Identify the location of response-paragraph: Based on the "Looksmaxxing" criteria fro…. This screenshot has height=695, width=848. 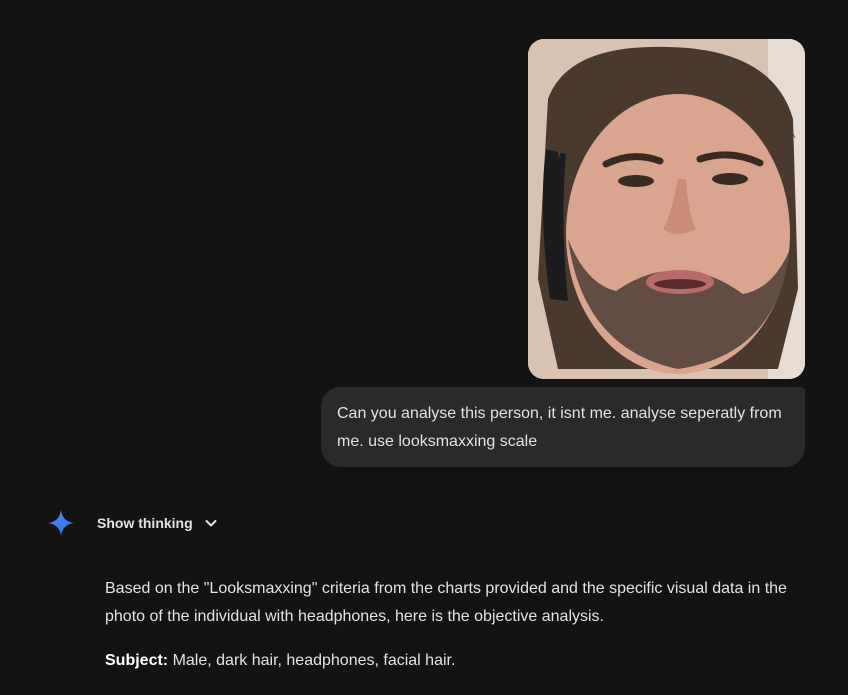
(446, 602).